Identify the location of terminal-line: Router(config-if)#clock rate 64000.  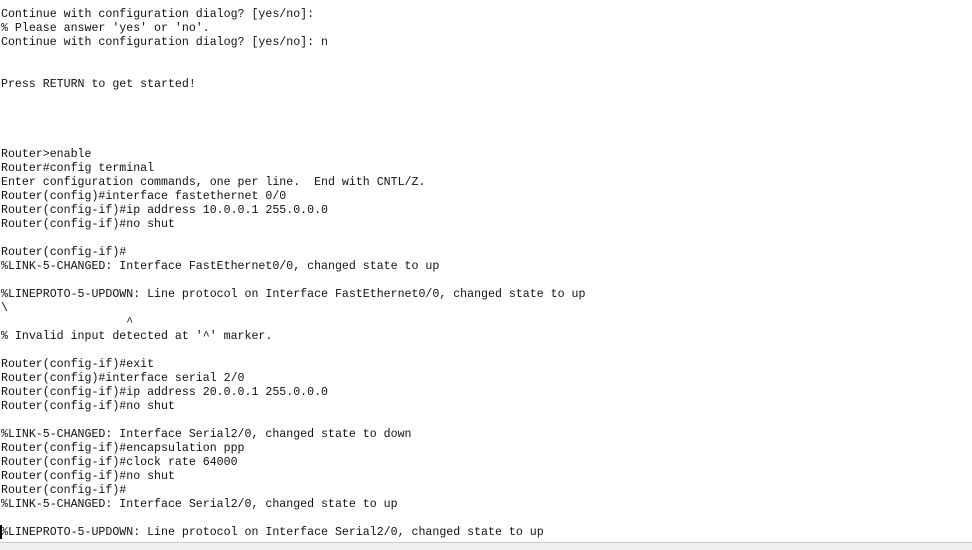
(119, 462).